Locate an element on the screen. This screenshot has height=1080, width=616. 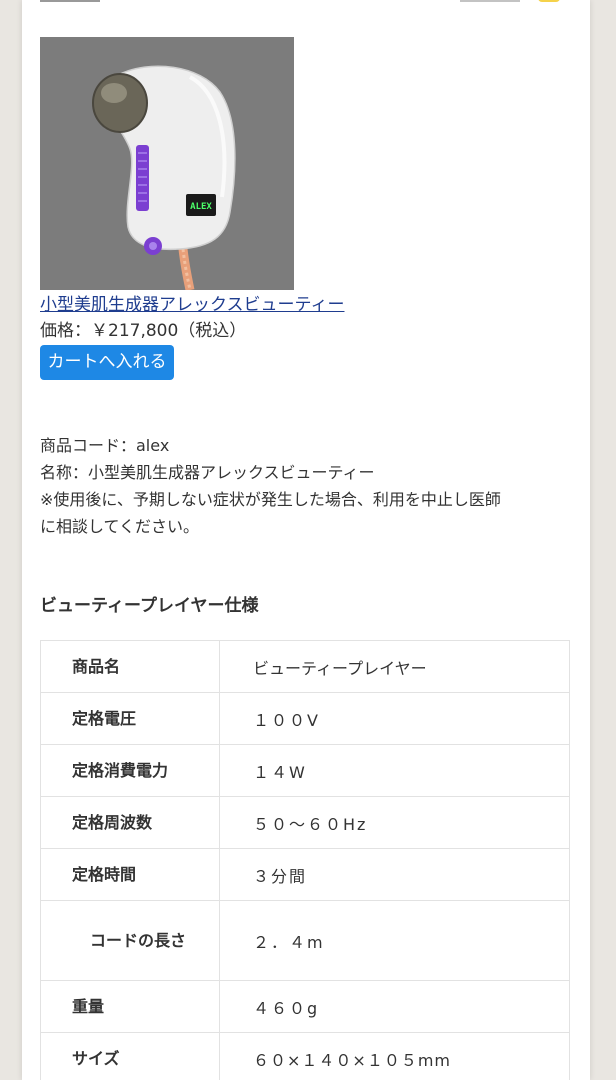
spec-value: ２．４m is located at coordinates (394, 940).